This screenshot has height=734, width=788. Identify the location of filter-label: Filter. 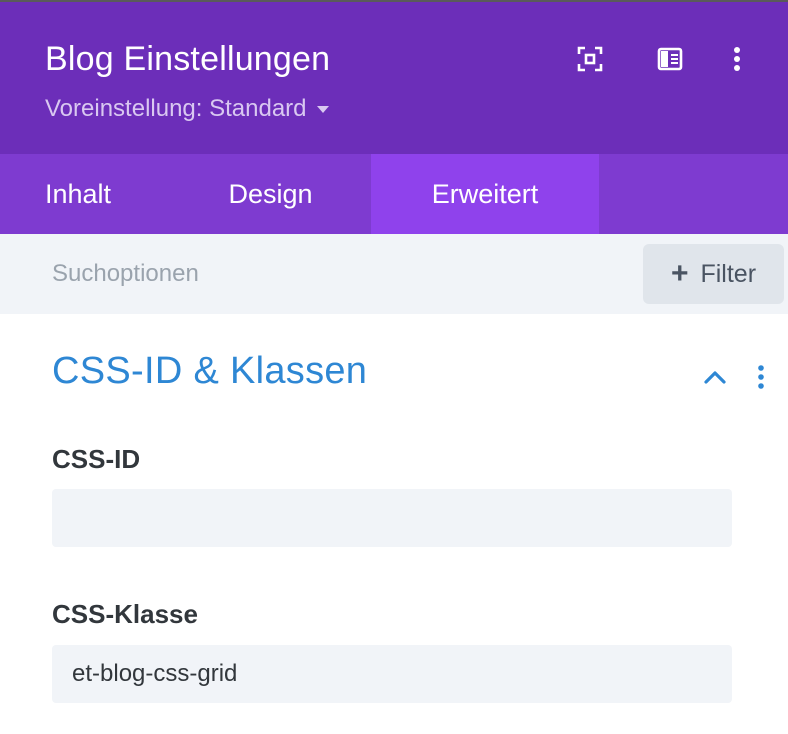
(728, 273).